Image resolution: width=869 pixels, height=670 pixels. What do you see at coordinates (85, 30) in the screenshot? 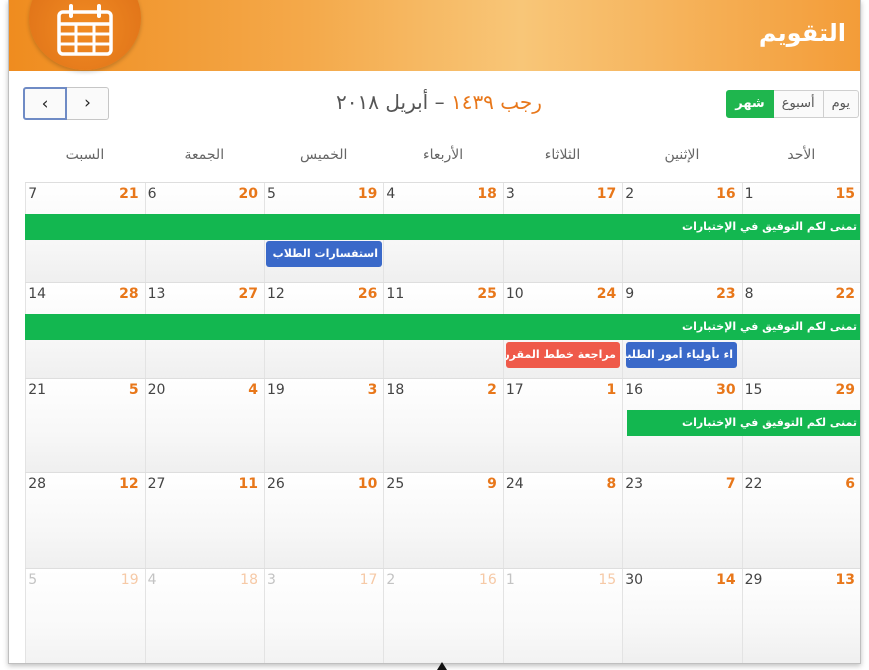
I see `calendar-icon` at bounding box center [85, 30].